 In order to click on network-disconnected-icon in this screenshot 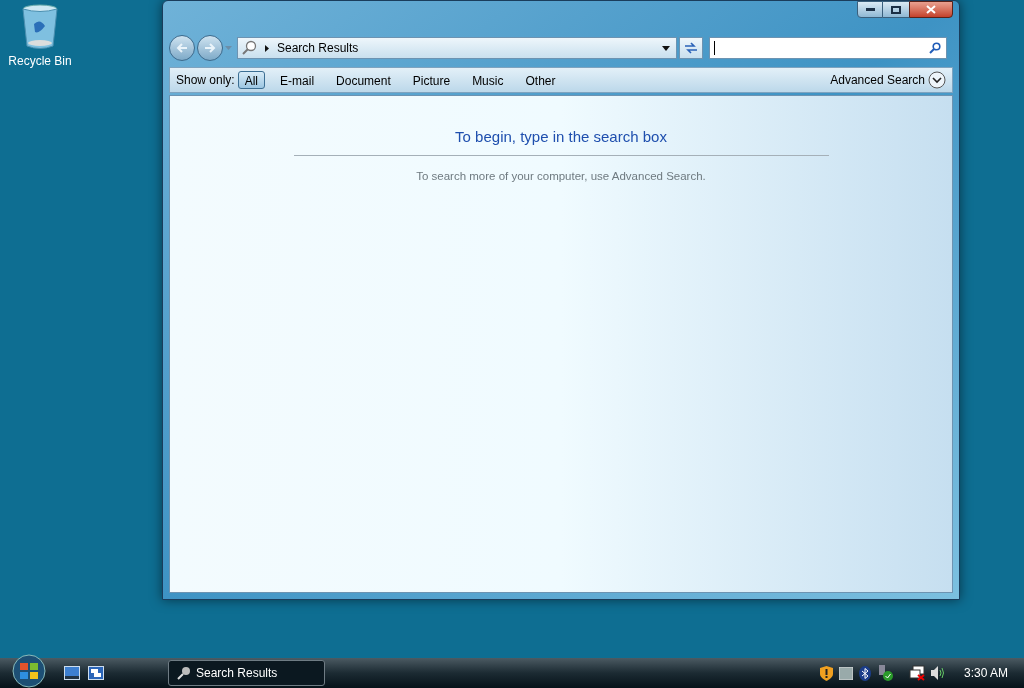, I will do `click(916, 673)`.